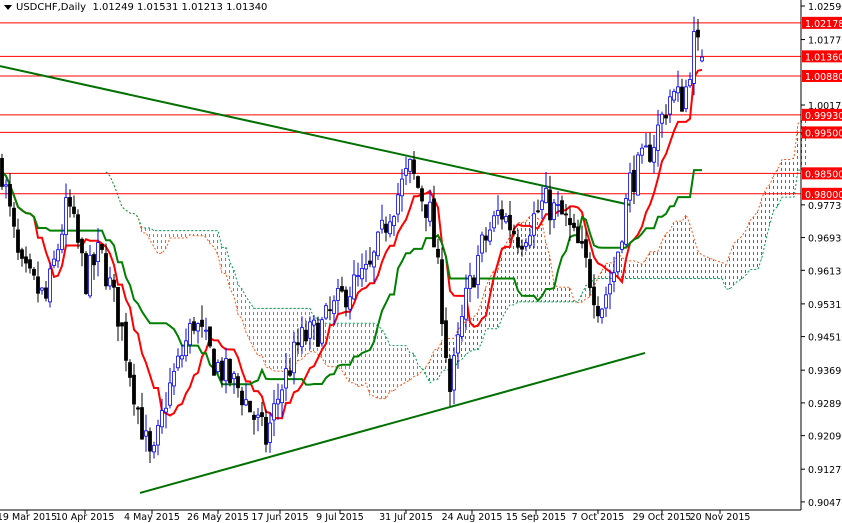 This screenshot has width=842, height=523. I want to click on price-tick-label: 0.91270, so click(825, 470).